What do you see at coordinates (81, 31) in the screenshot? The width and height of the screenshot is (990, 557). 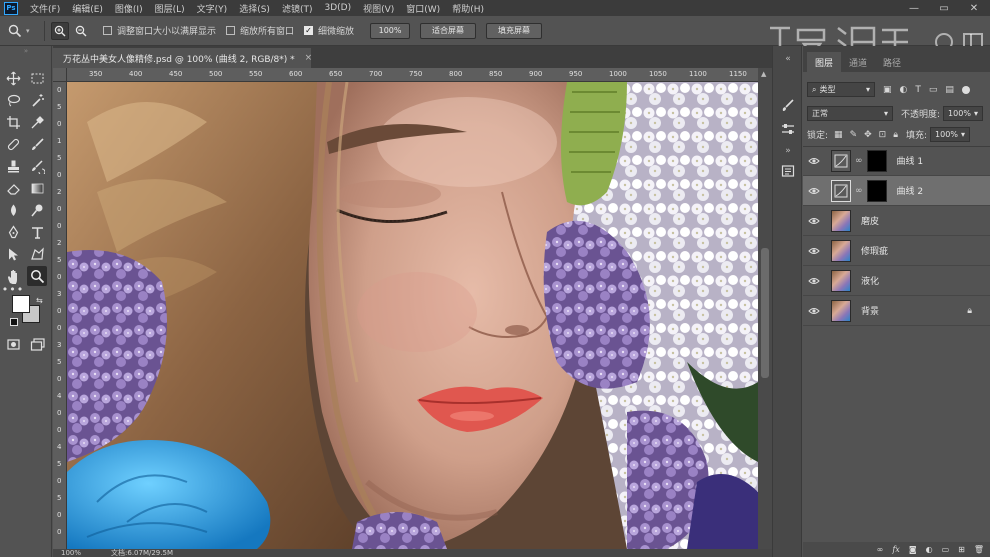 I see `zoom-out-button` at bounding box center [81, 31].